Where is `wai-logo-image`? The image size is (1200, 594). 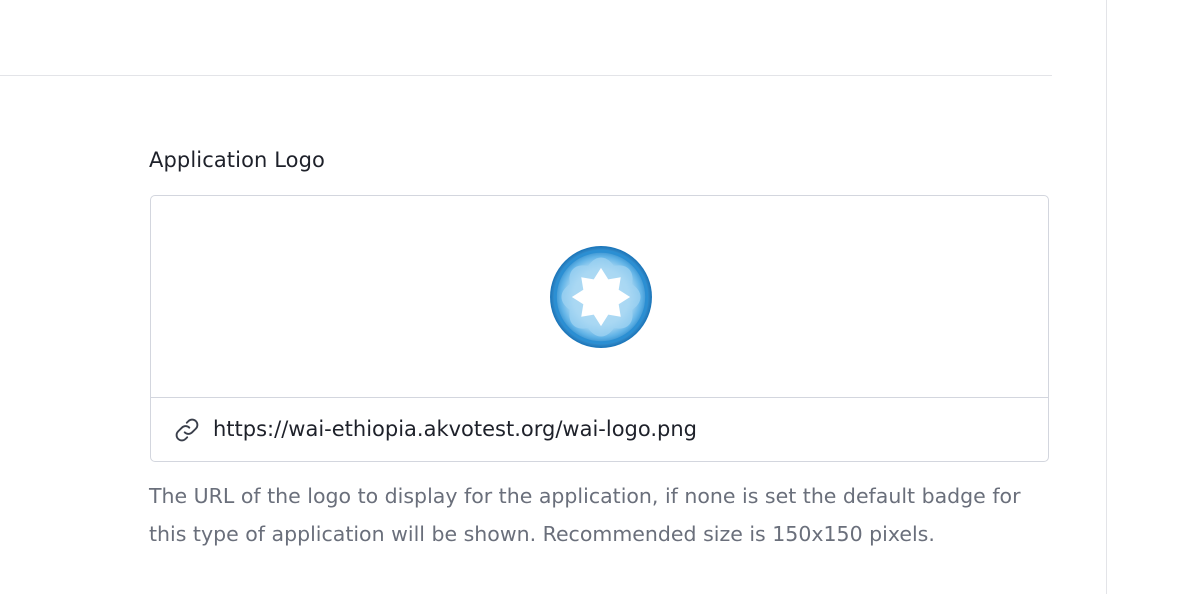 wai-logo-image is located at coordinates (601, 297).